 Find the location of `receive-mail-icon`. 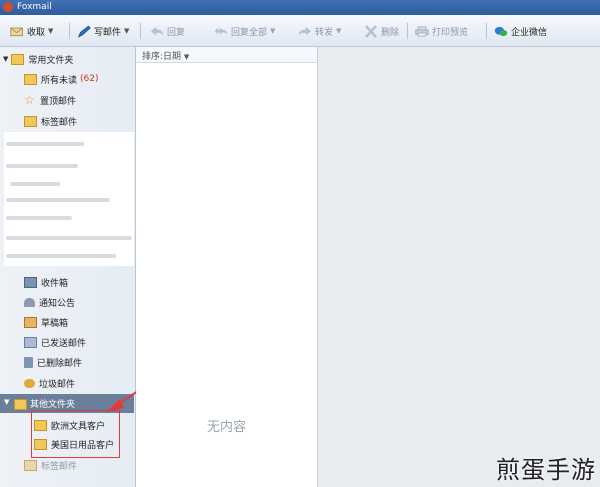

receive-mail-icon is located at coordinates (16, 31).